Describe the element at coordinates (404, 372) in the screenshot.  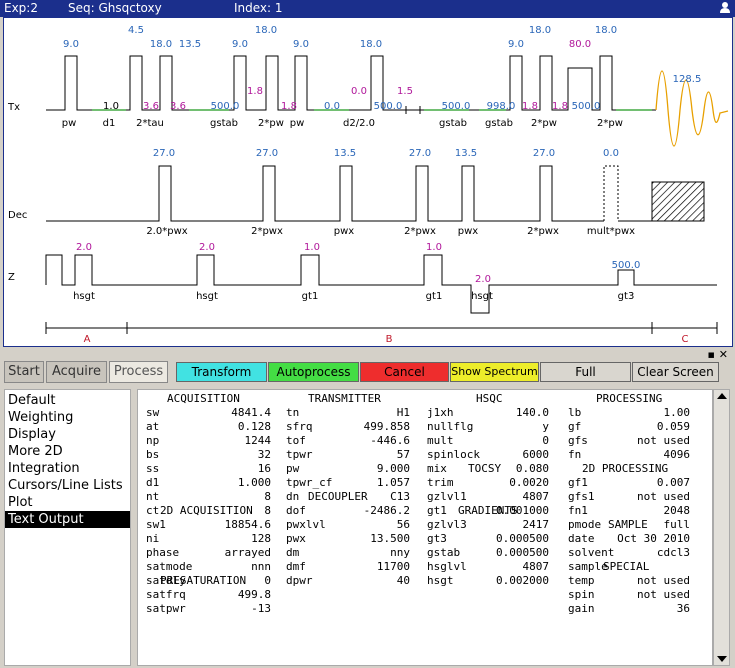
I see `cancel-button: Cancel` at that location.